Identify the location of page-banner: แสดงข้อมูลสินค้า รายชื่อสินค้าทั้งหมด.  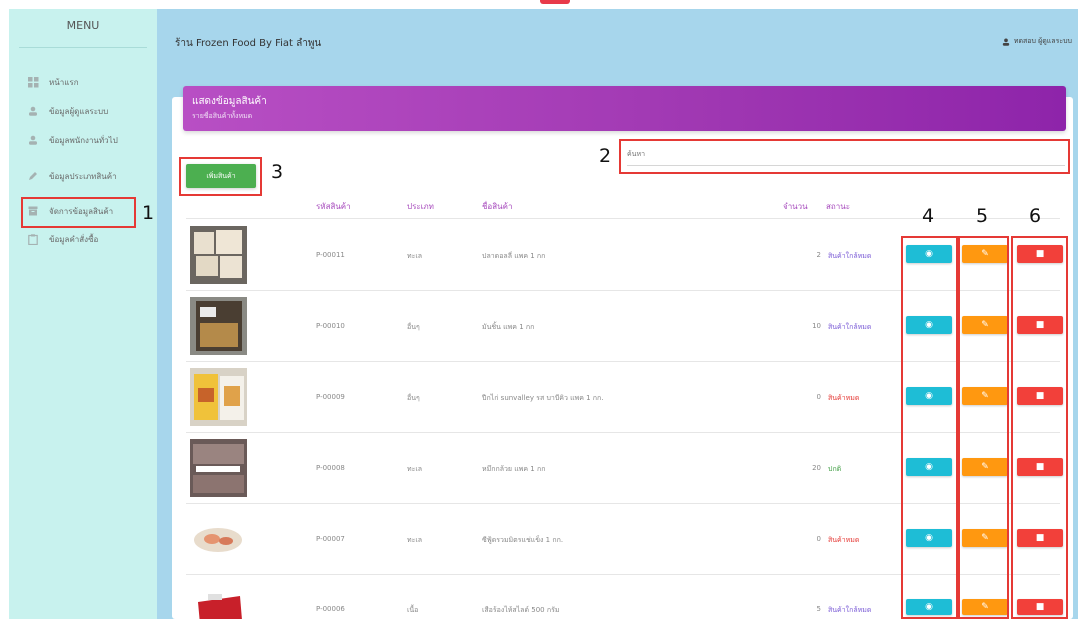
(624, 108).